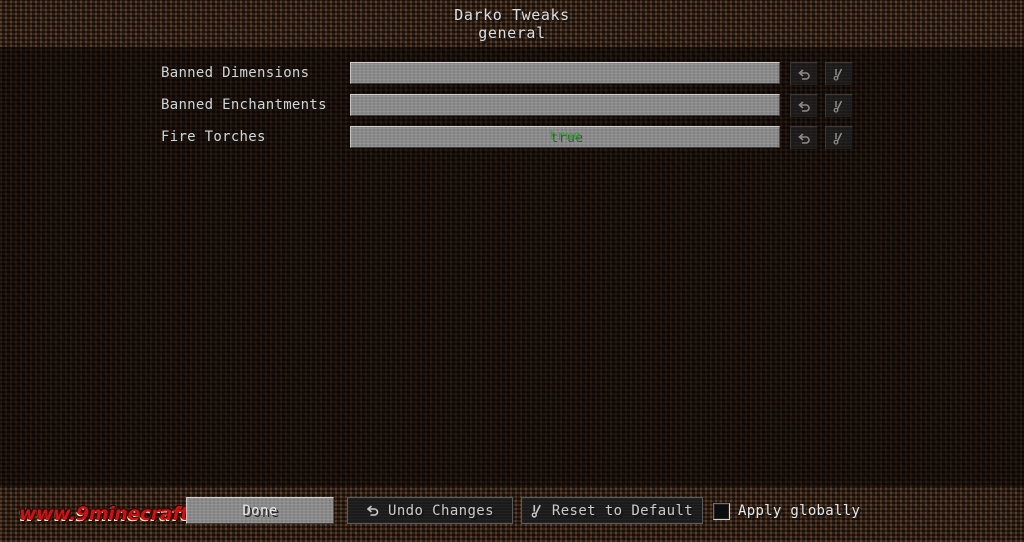 The width and height of the screenshot is (1024, 542). I want to click on apply-globally-label: Apply globally, so click(799, 511).